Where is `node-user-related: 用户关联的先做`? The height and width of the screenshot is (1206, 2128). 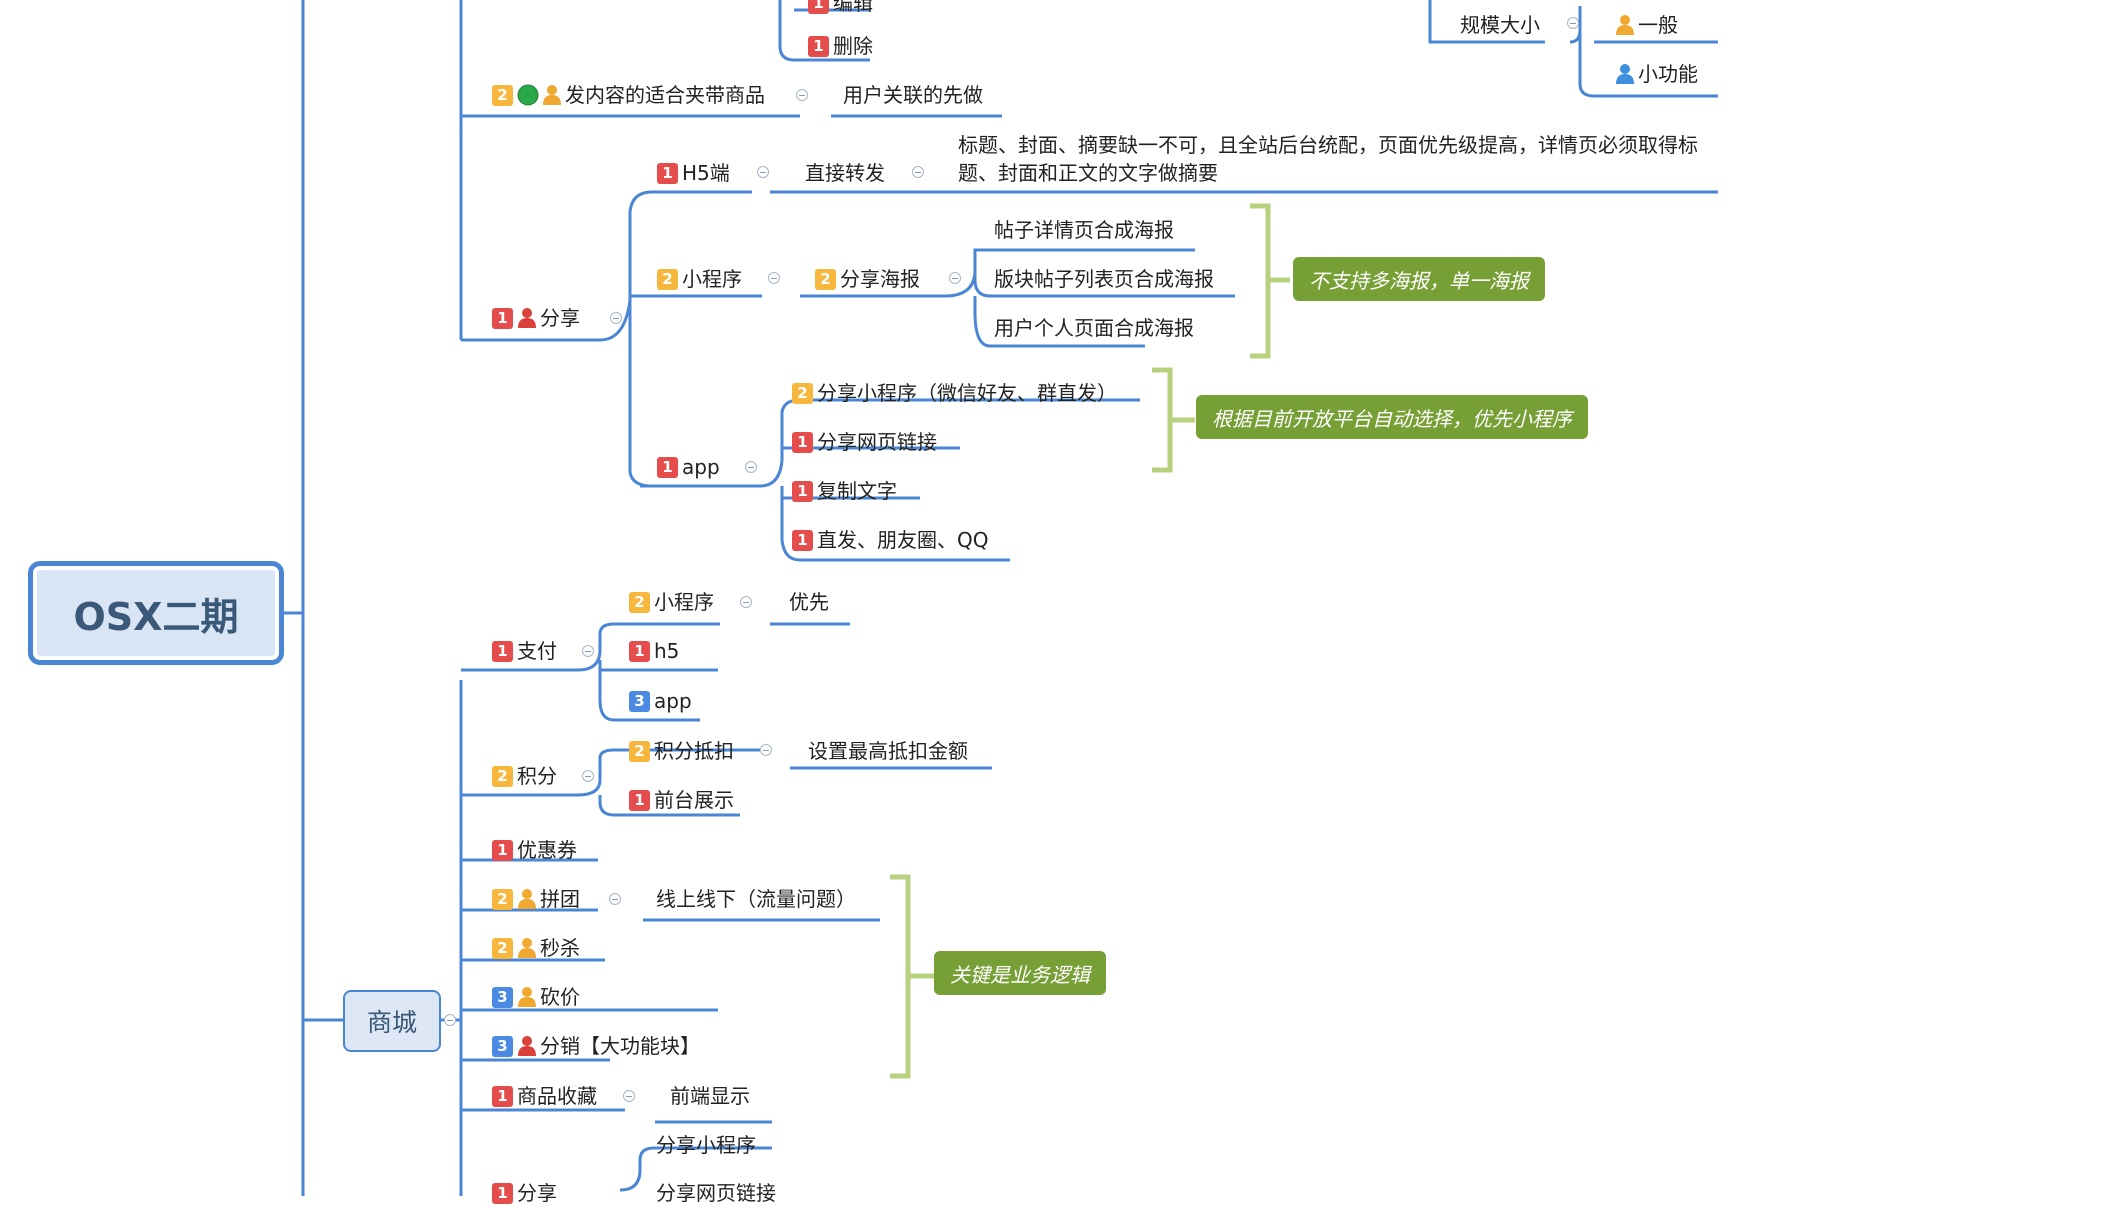 node-user-related: 用户关联的先做 is located at coordinates (913, 95).